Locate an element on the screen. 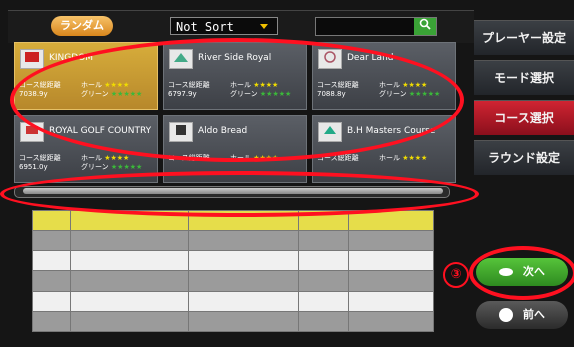  golf-ball-icon is located at coordinates (506, 272).